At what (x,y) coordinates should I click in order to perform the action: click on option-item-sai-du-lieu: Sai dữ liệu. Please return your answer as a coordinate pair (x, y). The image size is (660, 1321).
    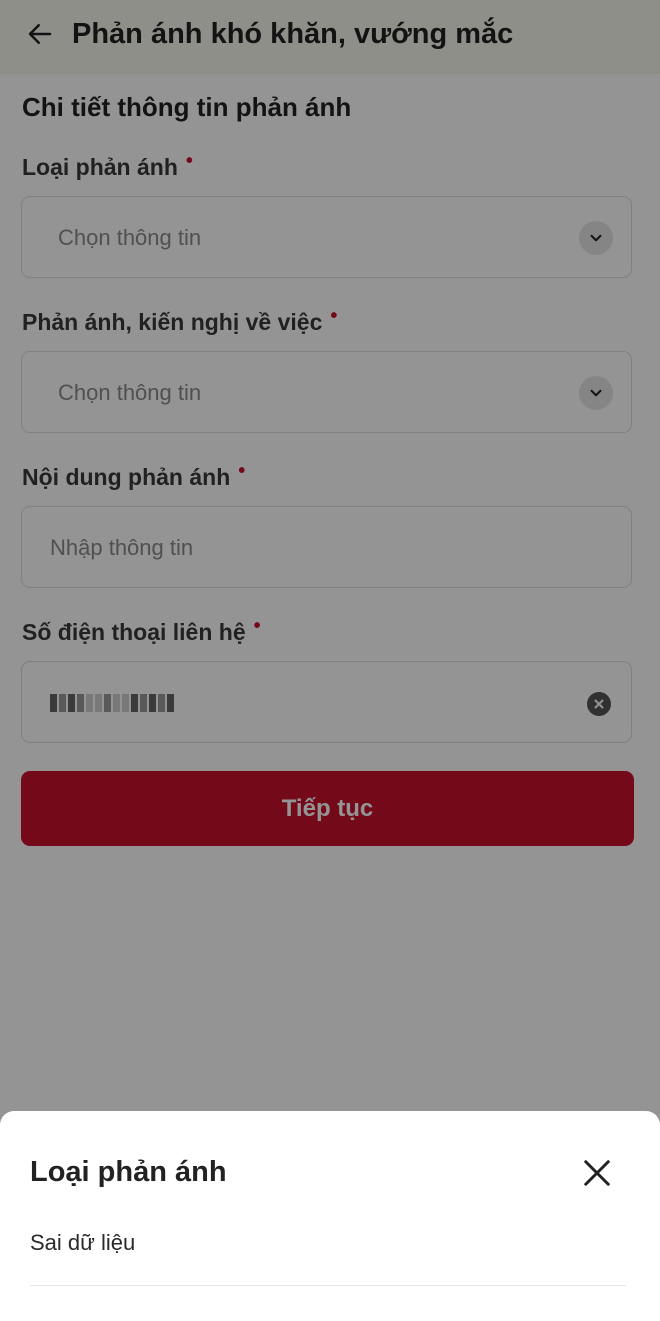
    Looking at the image, I should click on (328, 1251).